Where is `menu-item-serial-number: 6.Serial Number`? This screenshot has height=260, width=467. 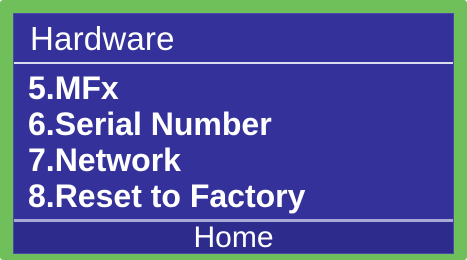 menu-item-serial-number: 6.Serial Number is located at coordinates (233, 124).